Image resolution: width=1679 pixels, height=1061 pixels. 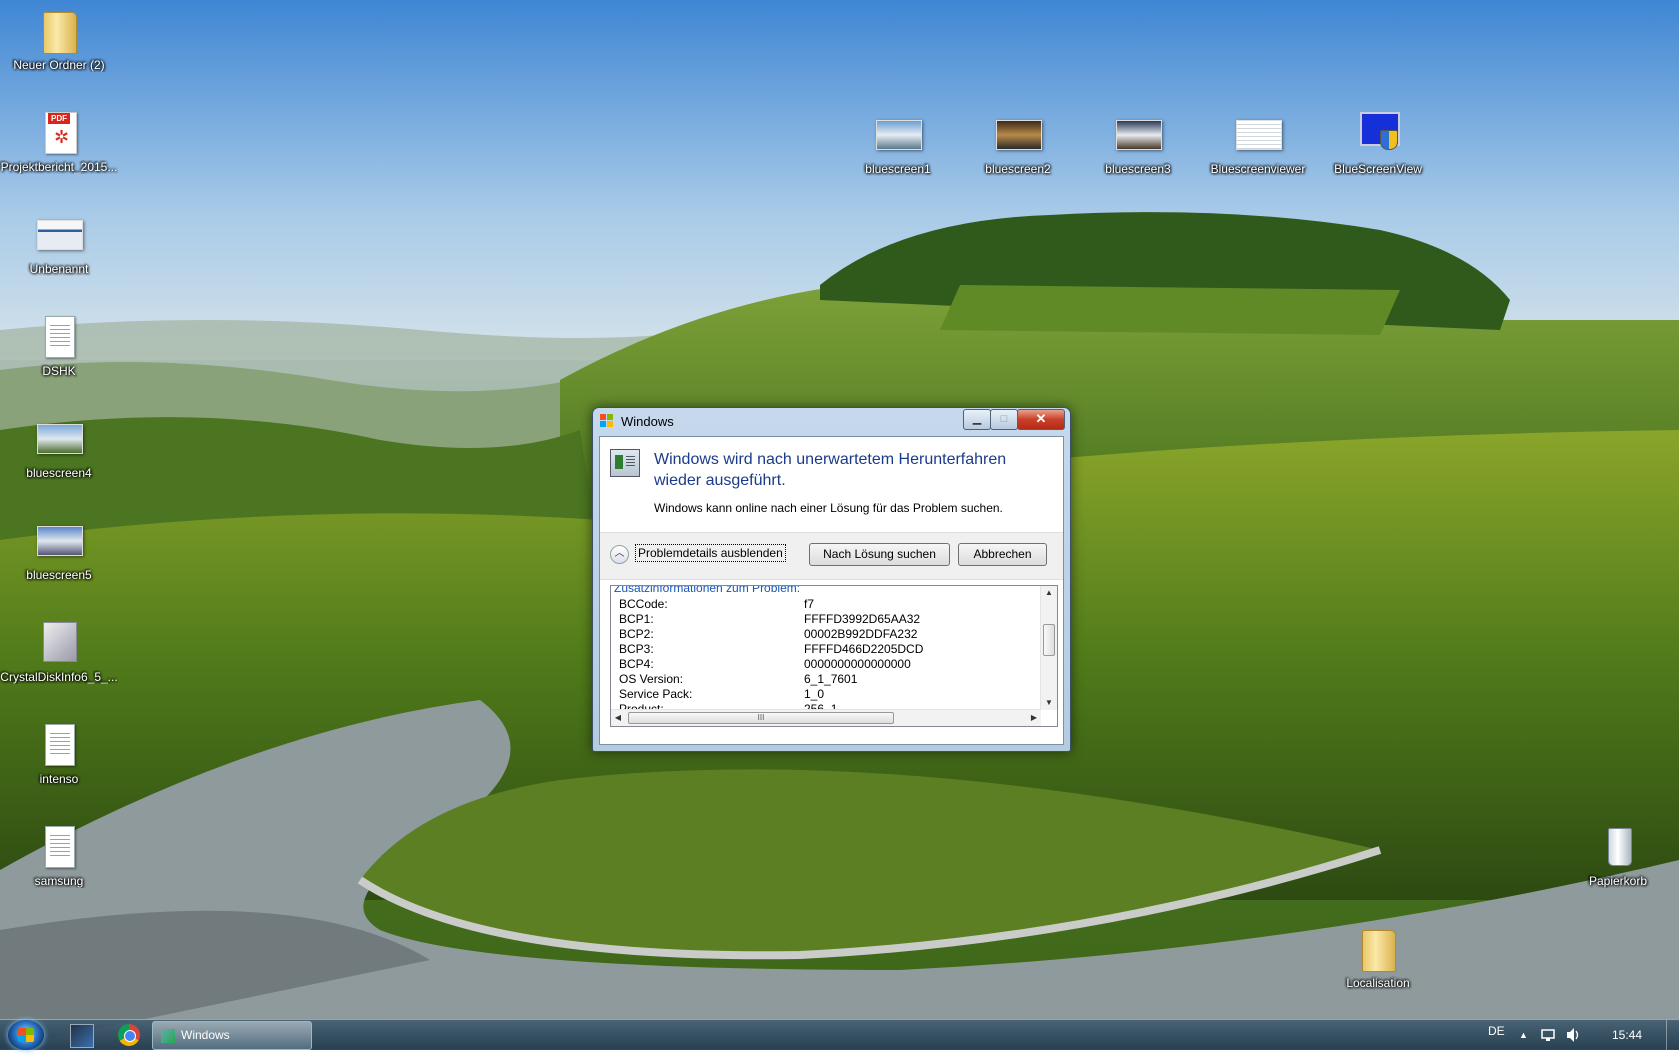 I want to click on desktop-icon-unbenannt: Unbenannt, so click(x=59, y=243).